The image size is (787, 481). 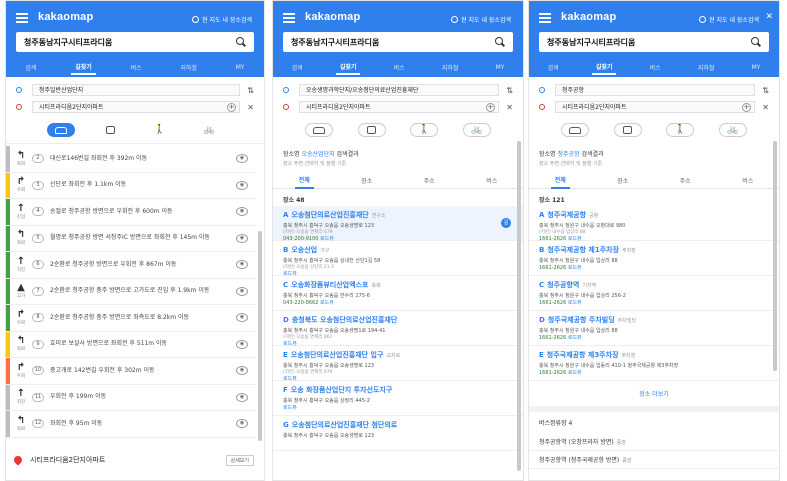 What do you see at coordinates (337, 355) in the screenshot?
I see `result-title: 오송첨단의료산업진흥재단 입구` at bounding box center [337, 355].